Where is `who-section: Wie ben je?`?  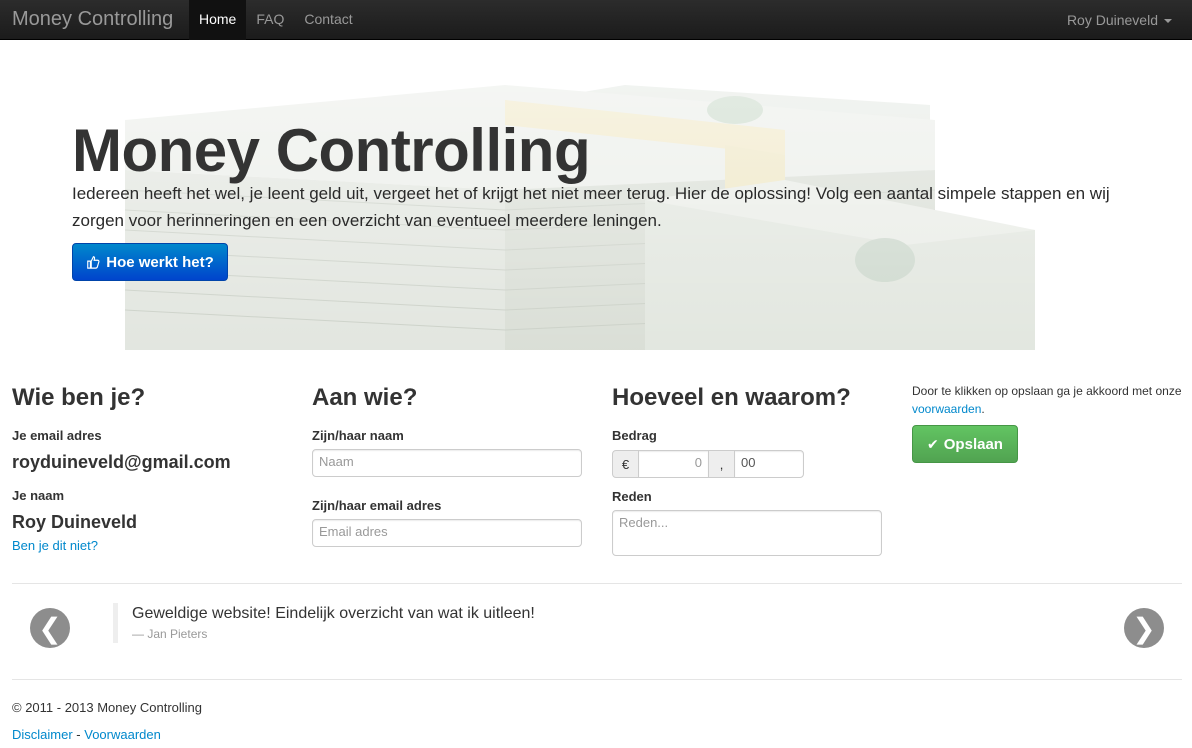 who-section: Wie ben je? is located at coordinates (78, 398).